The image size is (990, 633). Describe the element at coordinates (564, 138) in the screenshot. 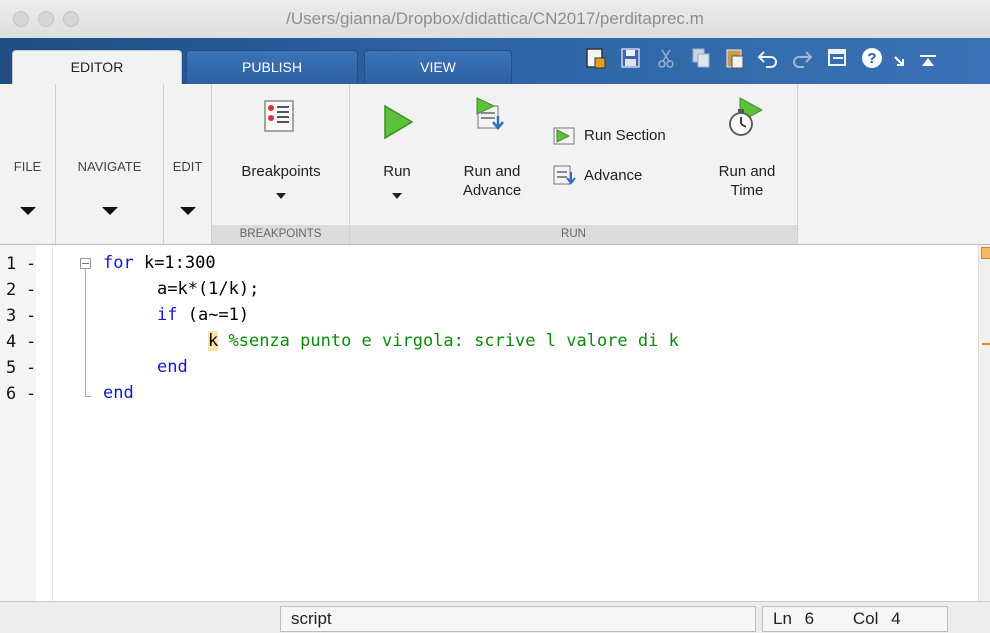

I see `run-section-icon` at that location.